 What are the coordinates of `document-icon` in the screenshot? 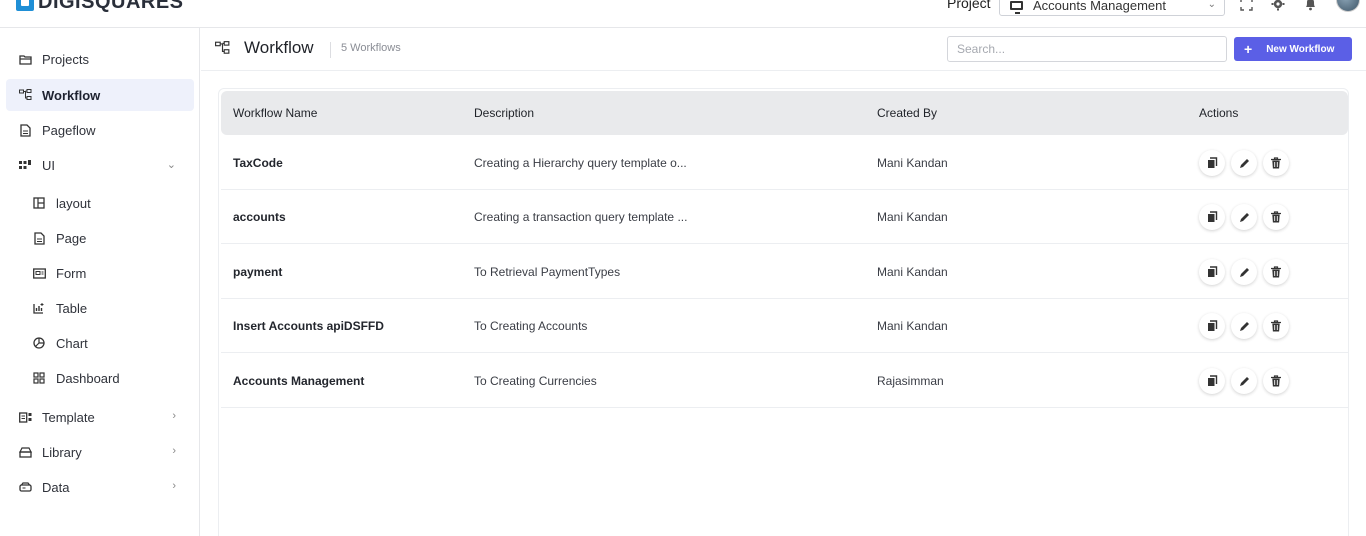 It's located at (25, 130).